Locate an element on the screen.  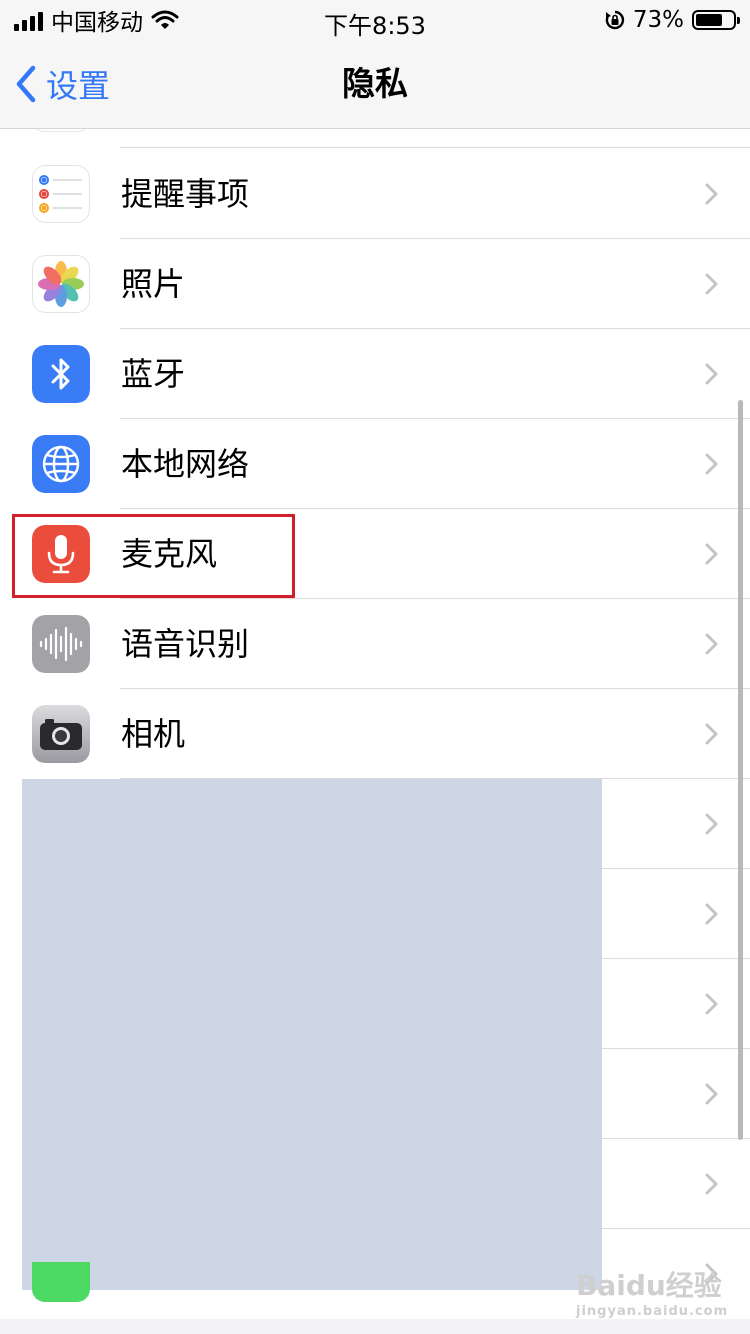
speech-recognition-icon is located at coordinates (61, 644).